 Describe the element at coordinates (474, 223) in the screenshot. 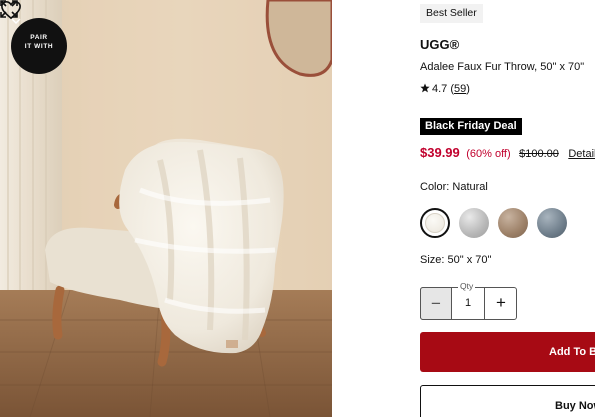

I see `color-swatch-grey` at that location.